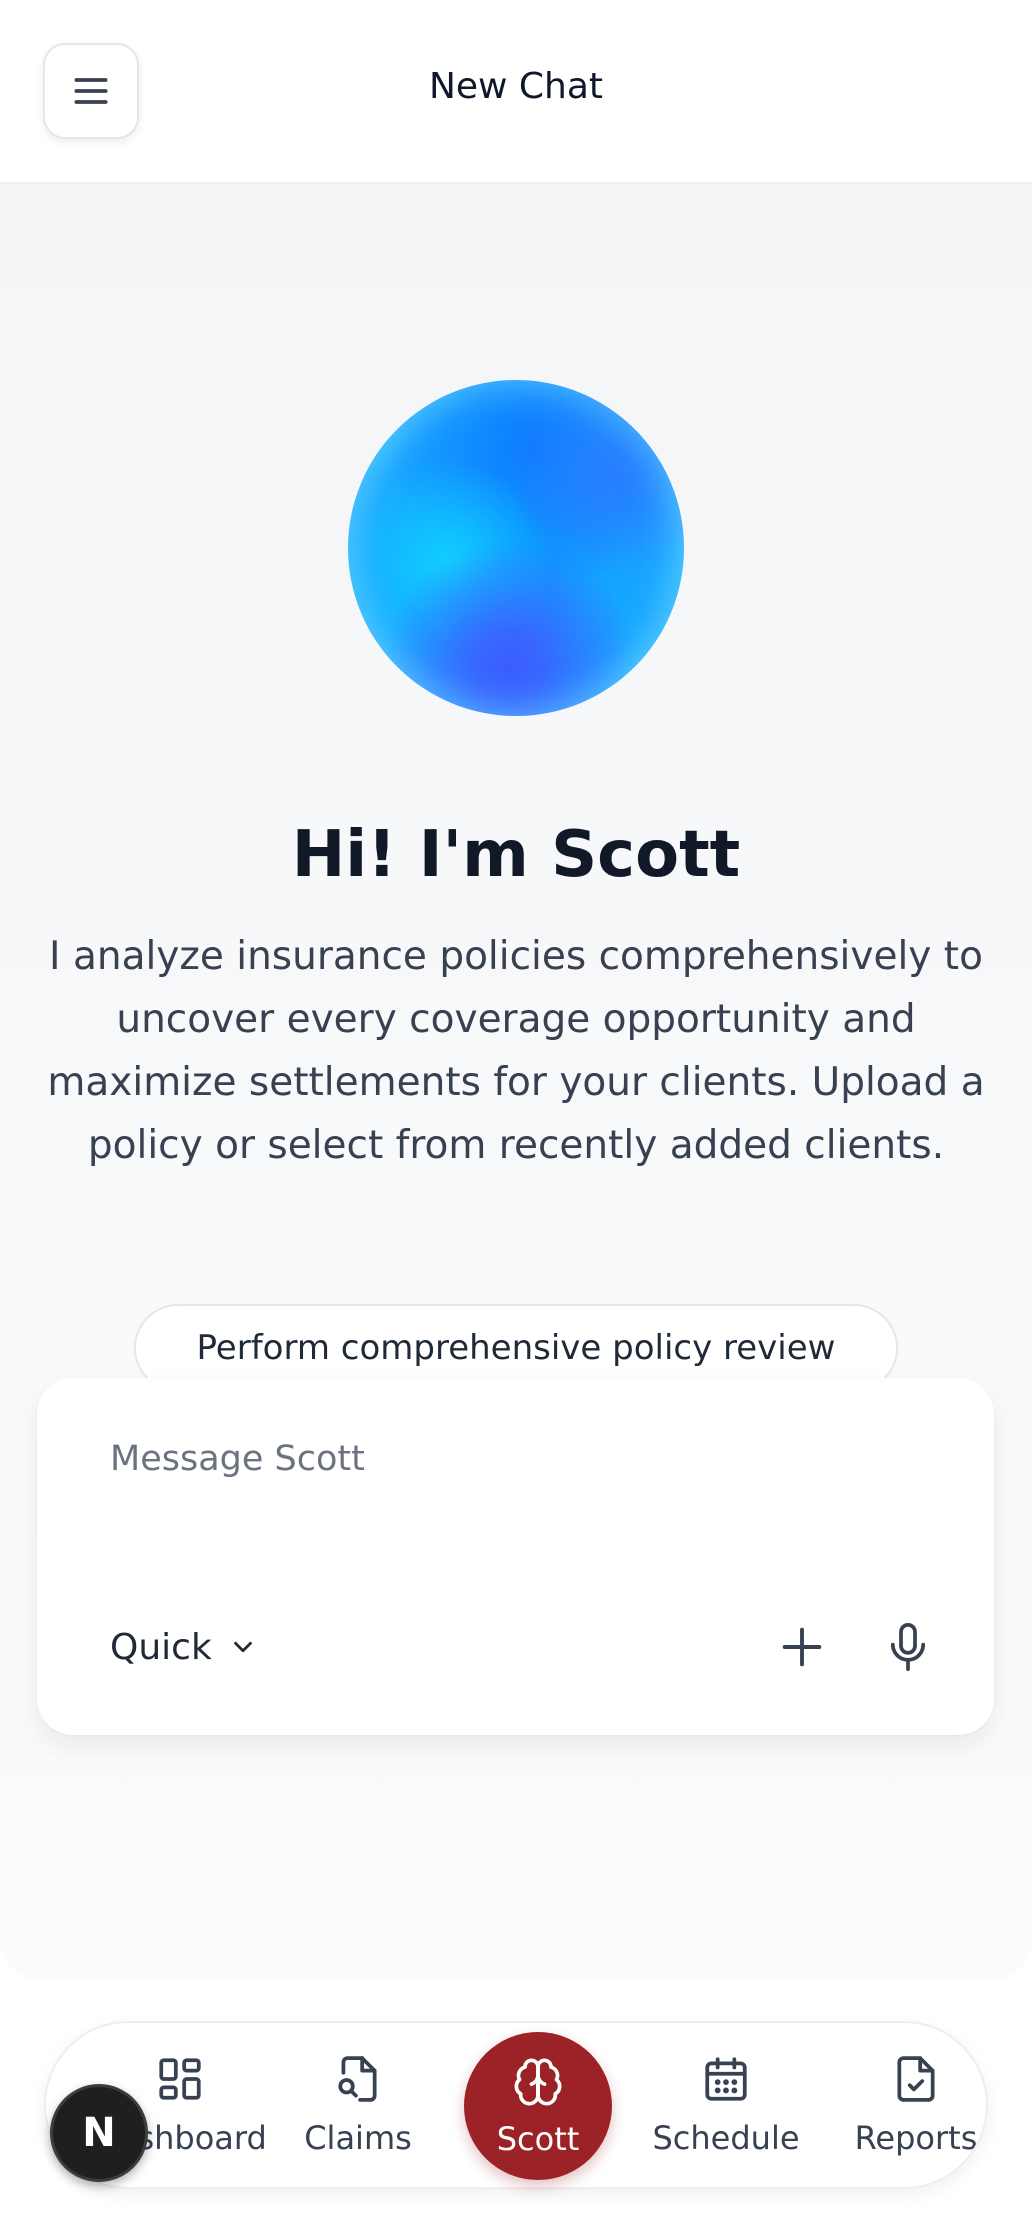  What do you see at coordinates (510, 1459) in the screenshot?
I see `message-input` at bounding box center [510, 1459].